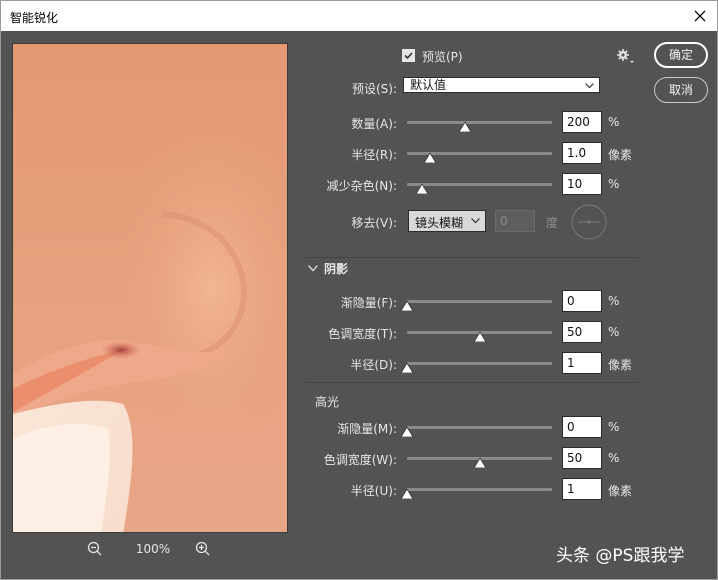 Image resolution: width=718 pixels, height=580 pixels. What do you see at coordinates (681, 90) in the screenshot?
I see `cancel-button: 取消` at bounding box center [681, 90].